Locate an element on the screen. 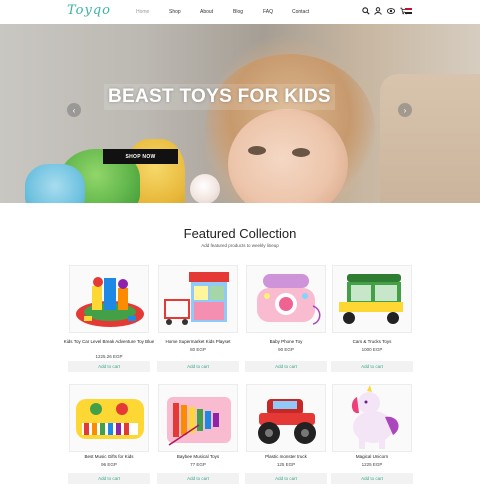  product-price: 1225.26 EGP is located at coordinates (109, 356).